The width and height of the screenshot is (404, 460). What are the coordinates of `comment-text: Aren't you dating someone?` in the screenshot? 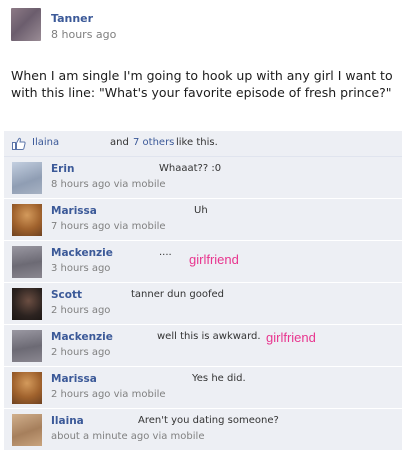 It's located at (208, 420).